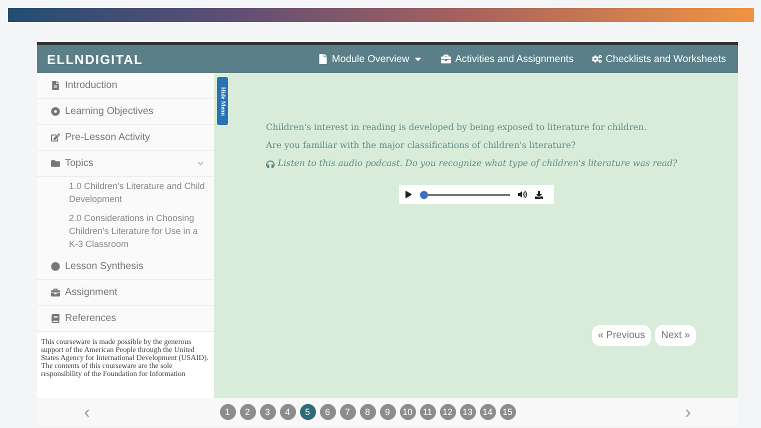  Describe the element at coordinates (408, 412) in the screenshot. I see `page-dot: 10` at that location.